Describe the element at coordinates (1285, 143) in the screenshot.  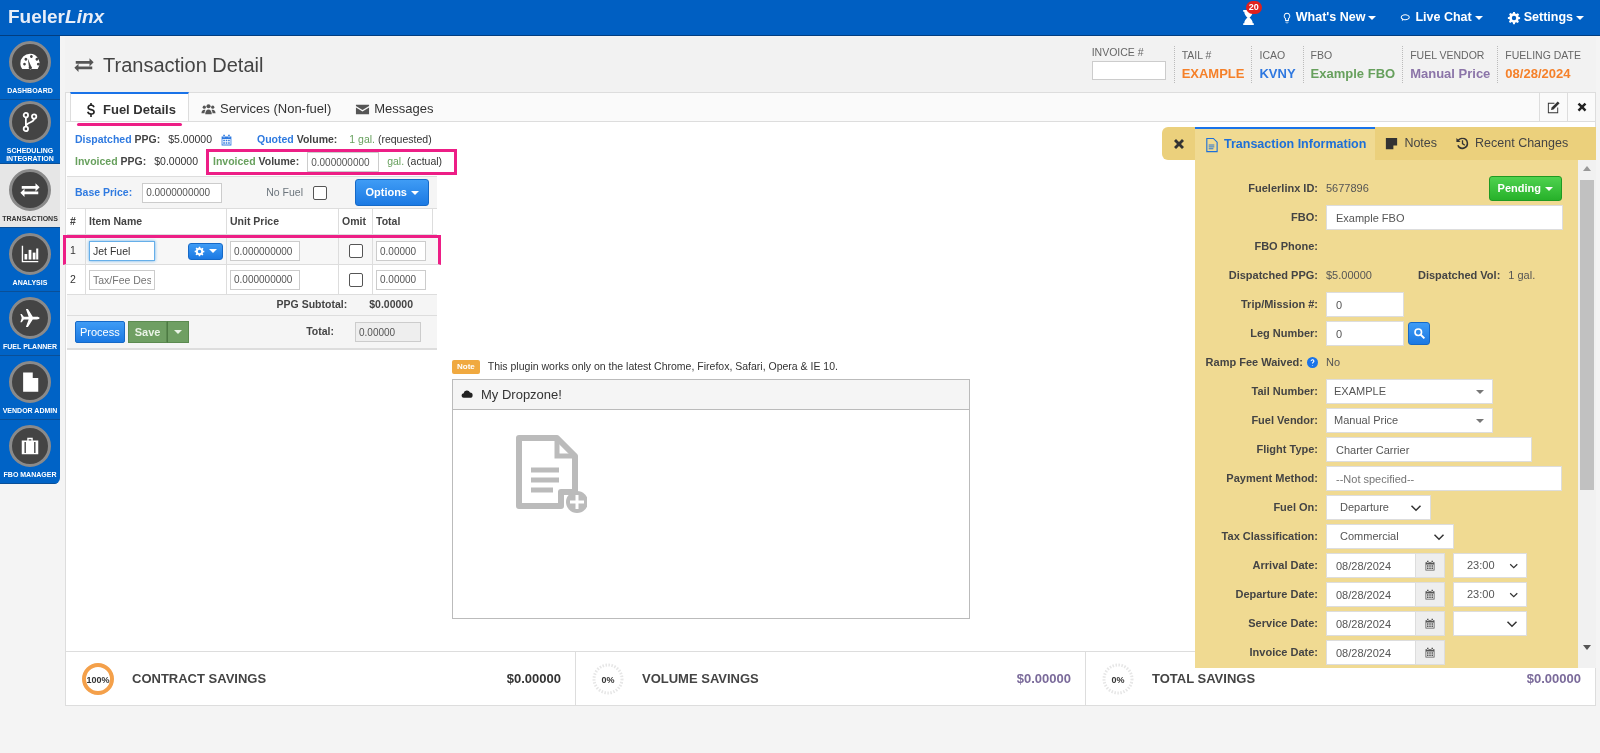
I see `tab: Transaction Information` at that location.